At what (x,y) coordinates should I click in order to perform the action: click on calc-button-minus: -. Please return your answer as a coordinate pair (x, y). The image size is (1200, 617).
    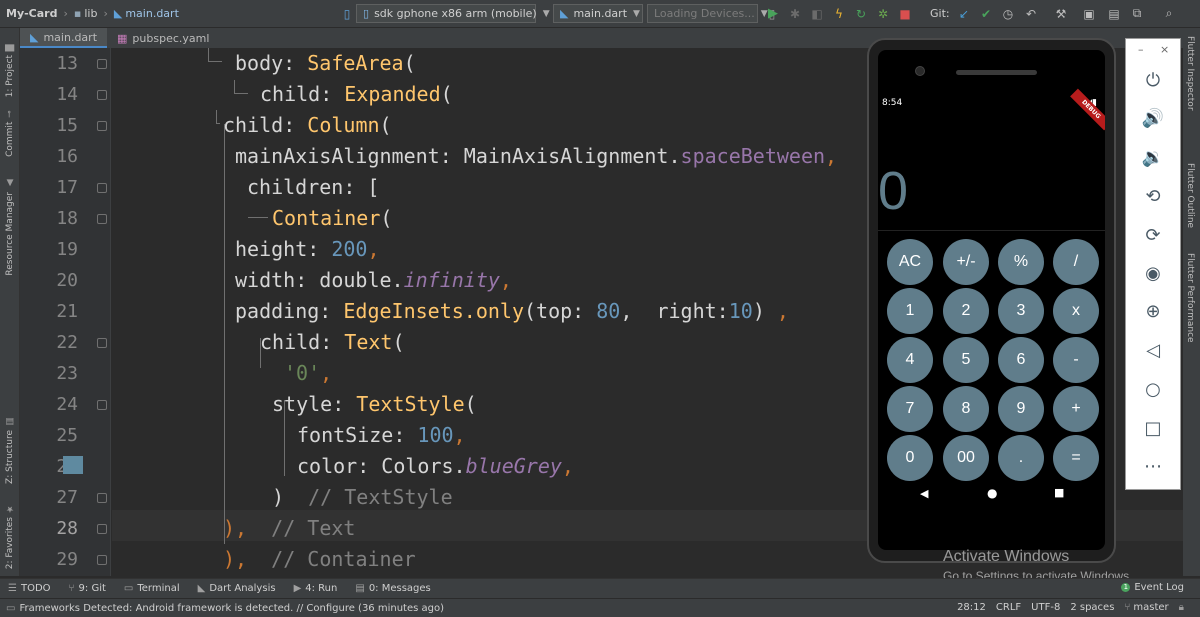
    Looking at the image, I should click on (1076, 360).